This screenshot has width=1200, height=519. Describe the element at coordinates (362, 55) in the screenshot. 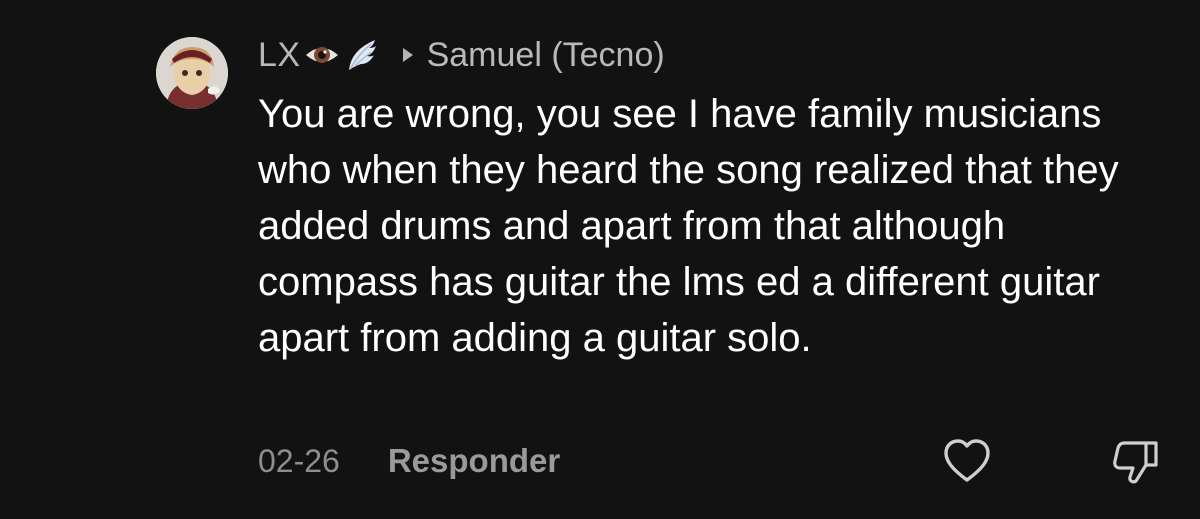

I see `wing-icon` at that location.